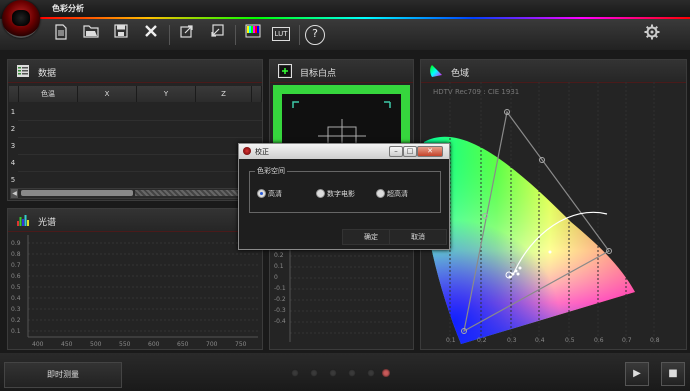 This screenshot has height=391, width=690. I want to click on instant-measure-button: 即时测量, so click(63, 375).